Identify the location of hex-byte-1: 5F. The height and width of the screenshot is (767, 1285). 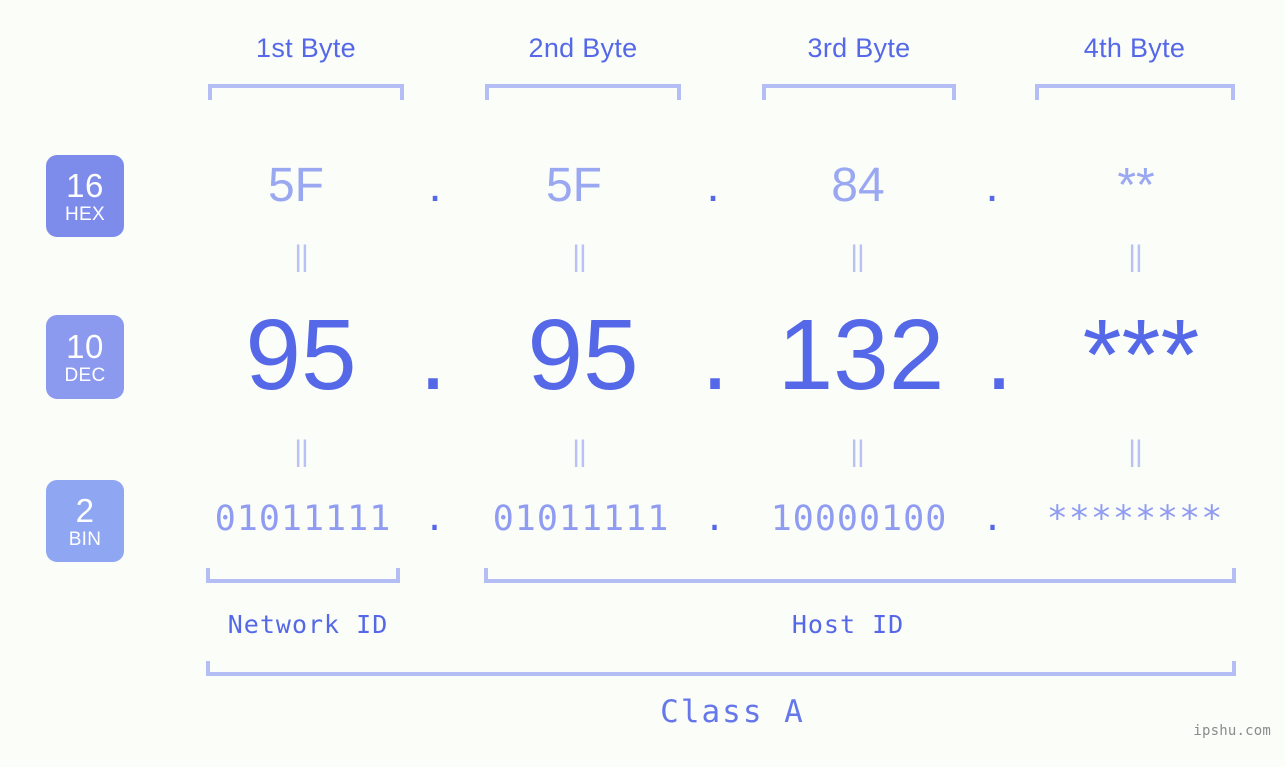
(295, 185).